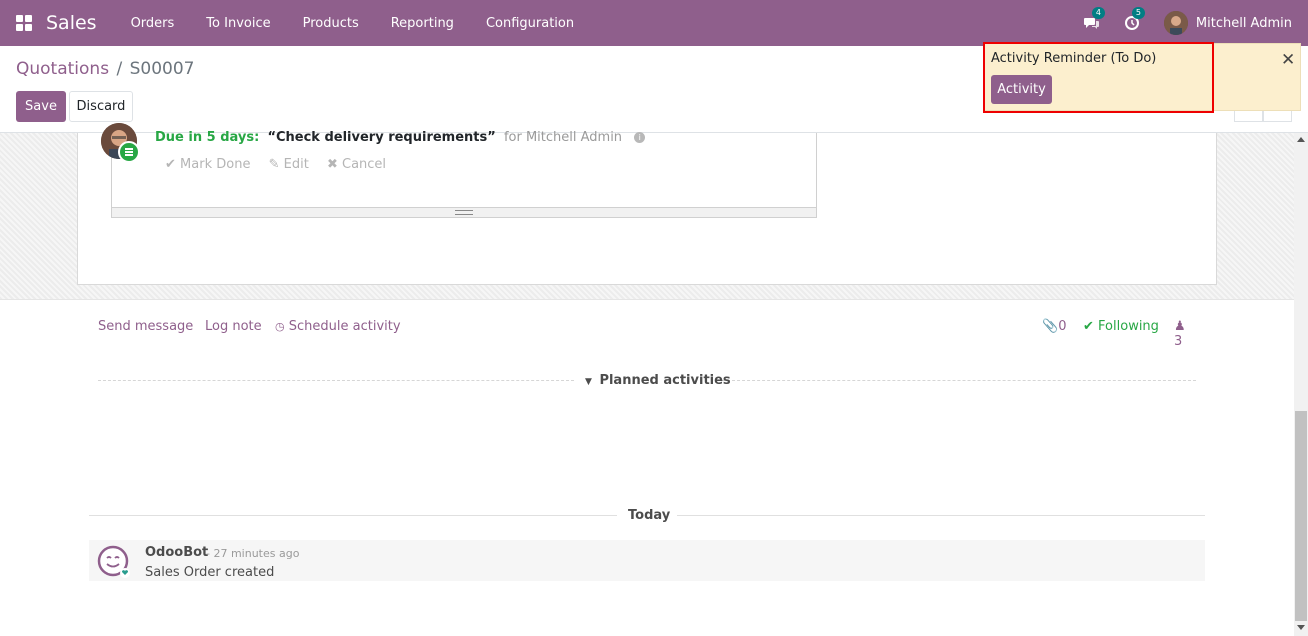 This screenshot has width=1308, height=636. I want to click on odoobot-avatar, so click(114, 562).